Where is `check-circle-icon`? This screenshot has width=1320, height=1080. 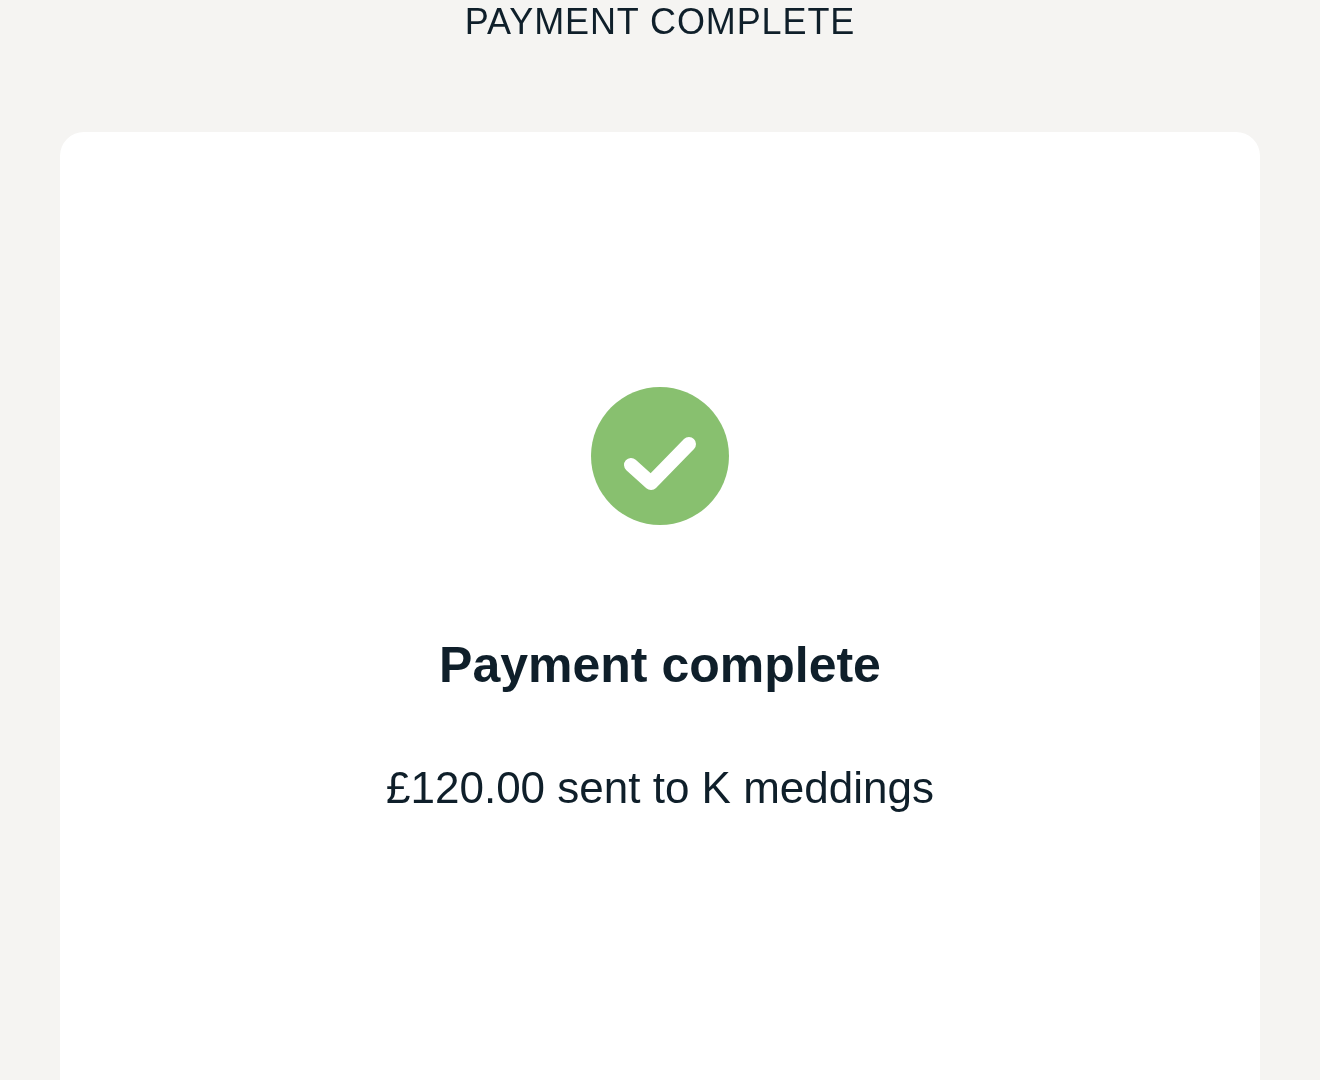
check-circle-icon is located at coordinates (660, 456).